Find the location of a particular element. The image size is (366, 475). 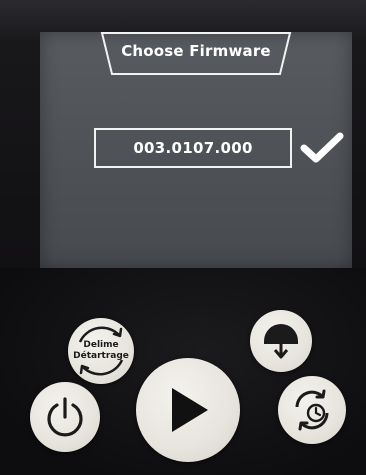

screen-title: Choose Firmware is located at coordinates (196, 51).